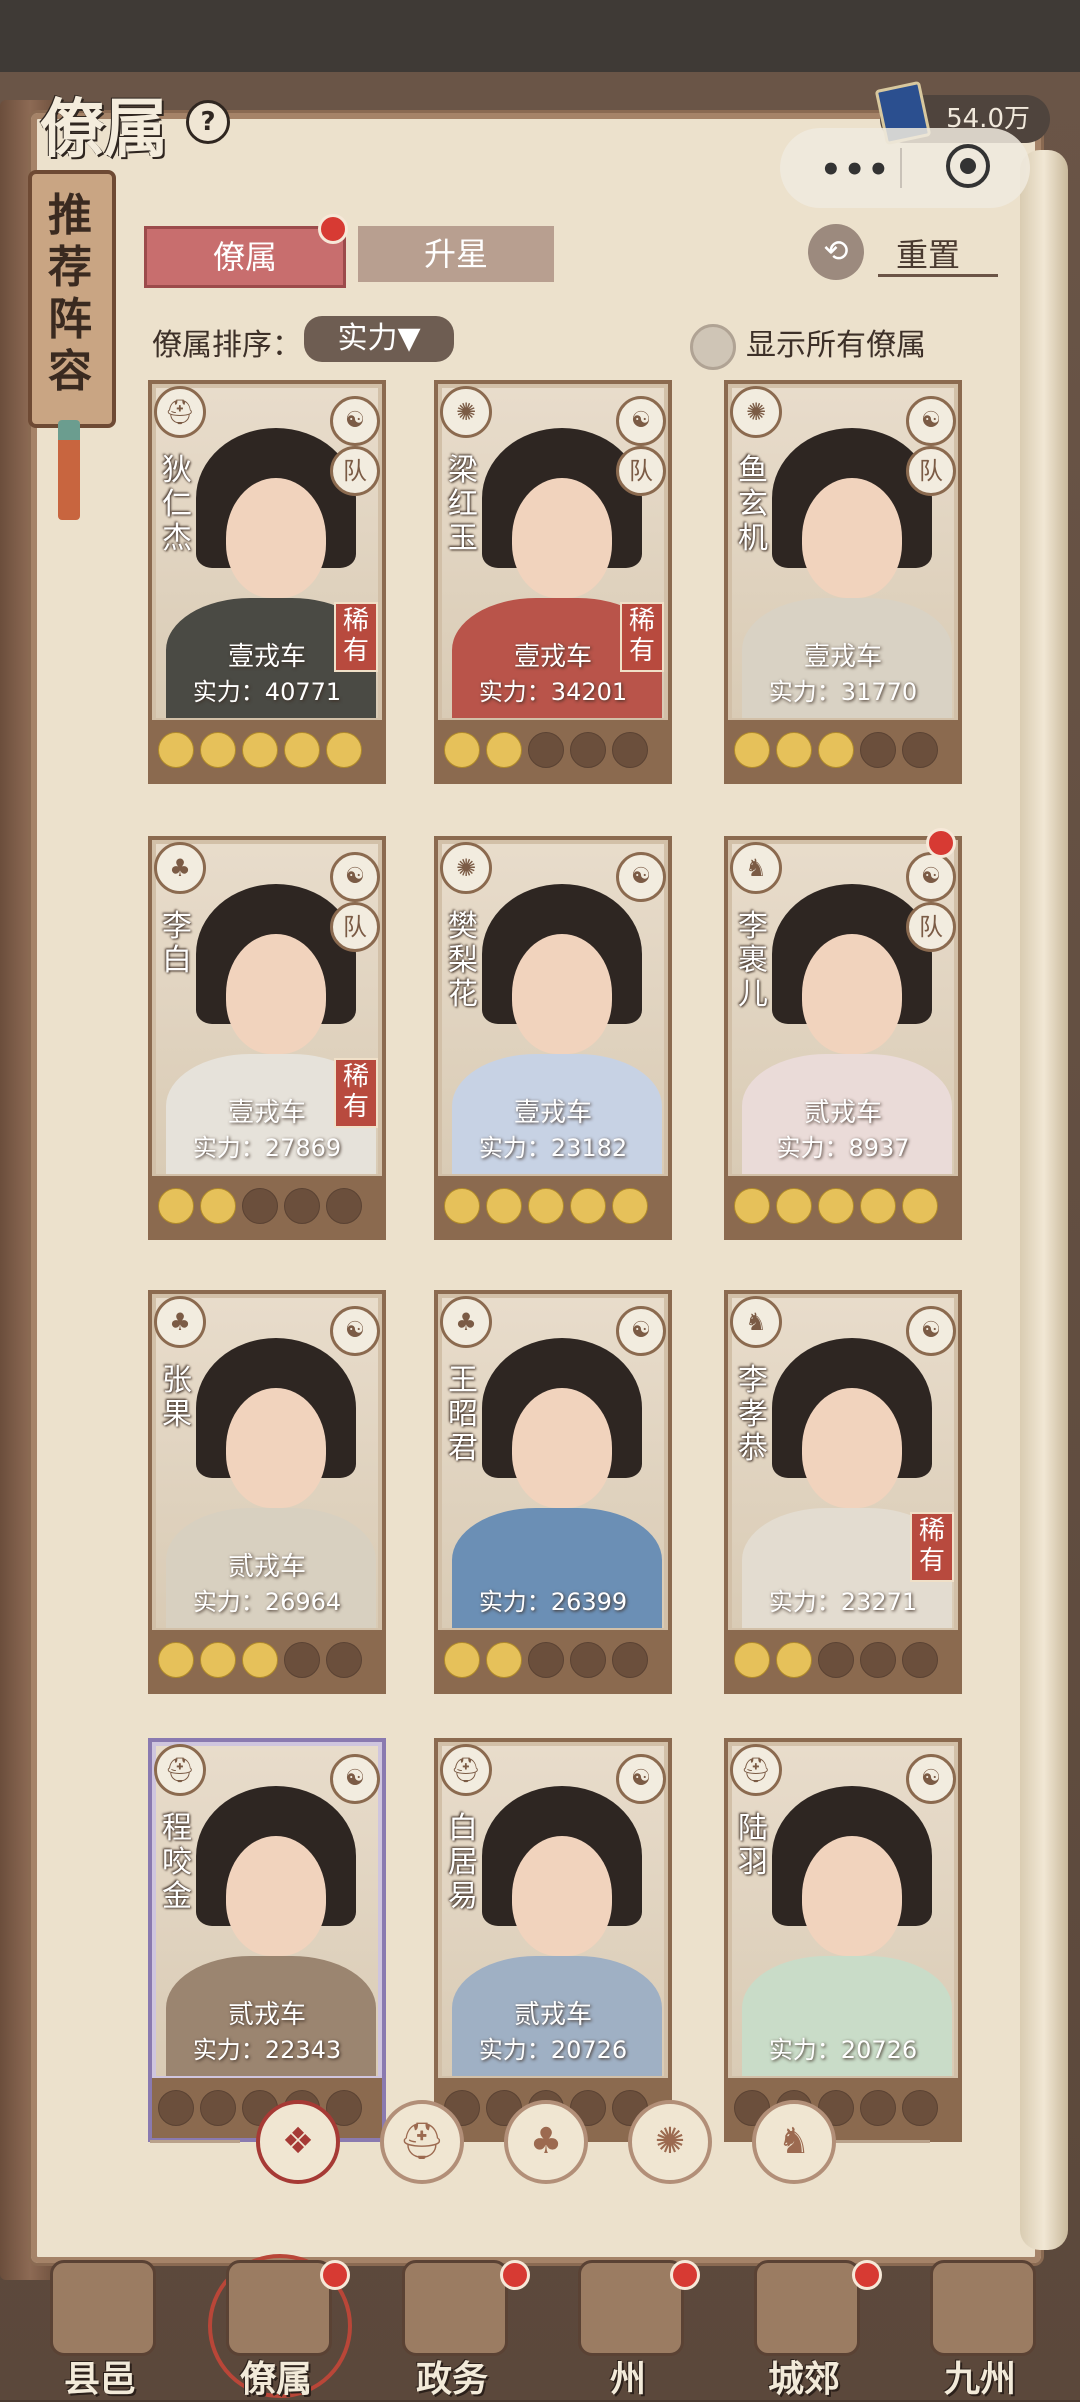 The height and width of the screenshot is (2402, 1080). What do you see at coordinates (177, 943) in the screenshot?
I see `retainer-name: 李白` at bounding box center [177, 943].